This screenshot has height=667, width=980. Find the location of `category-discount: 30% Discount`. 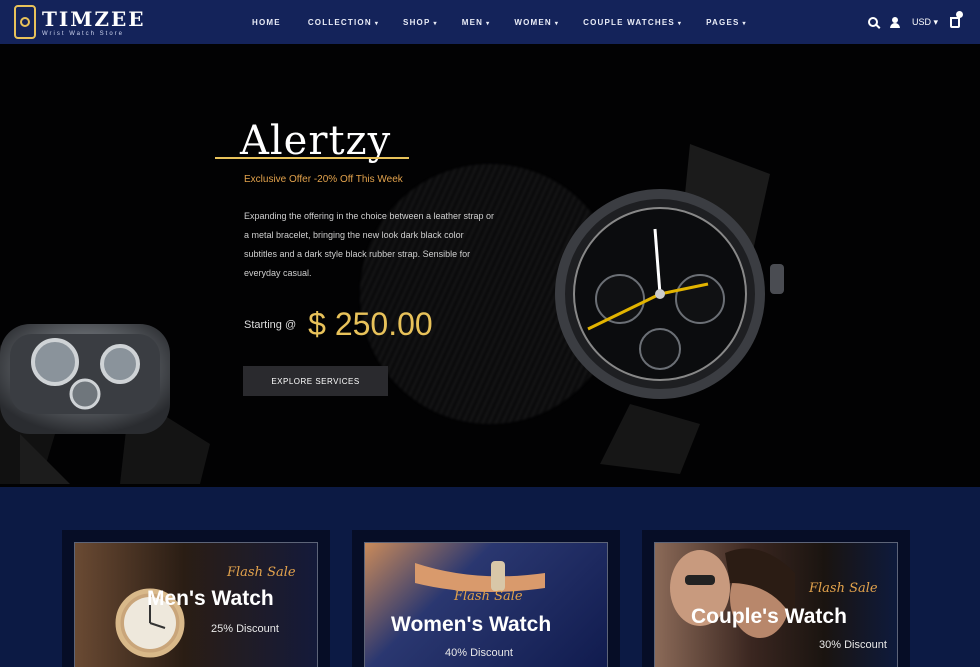

category-discount: 30% Discount is located at coordinates (853, 645).